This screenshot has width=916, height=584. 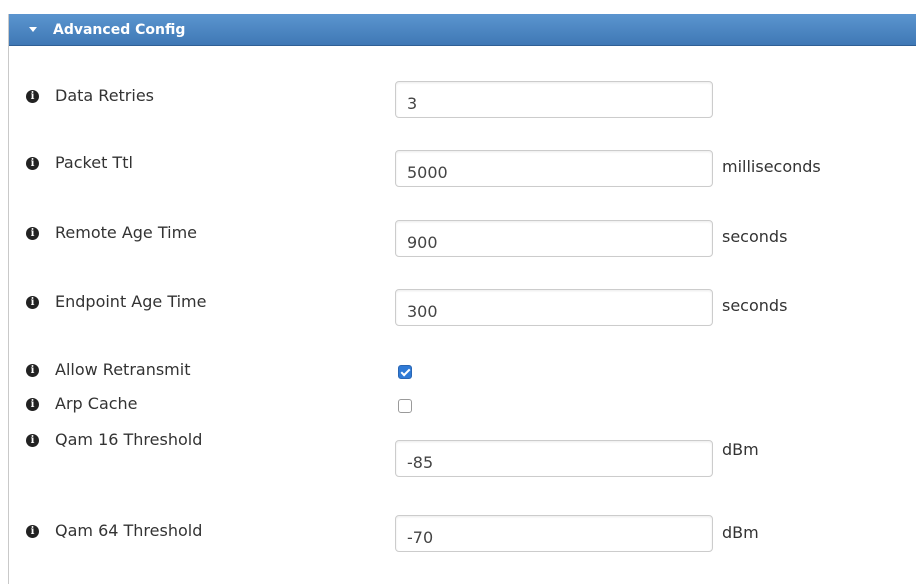 What do you see at coordinates (131, 301) in the screenshot?
I see `field-label: Endpoint Age Time` at bounding box center [131, 301].